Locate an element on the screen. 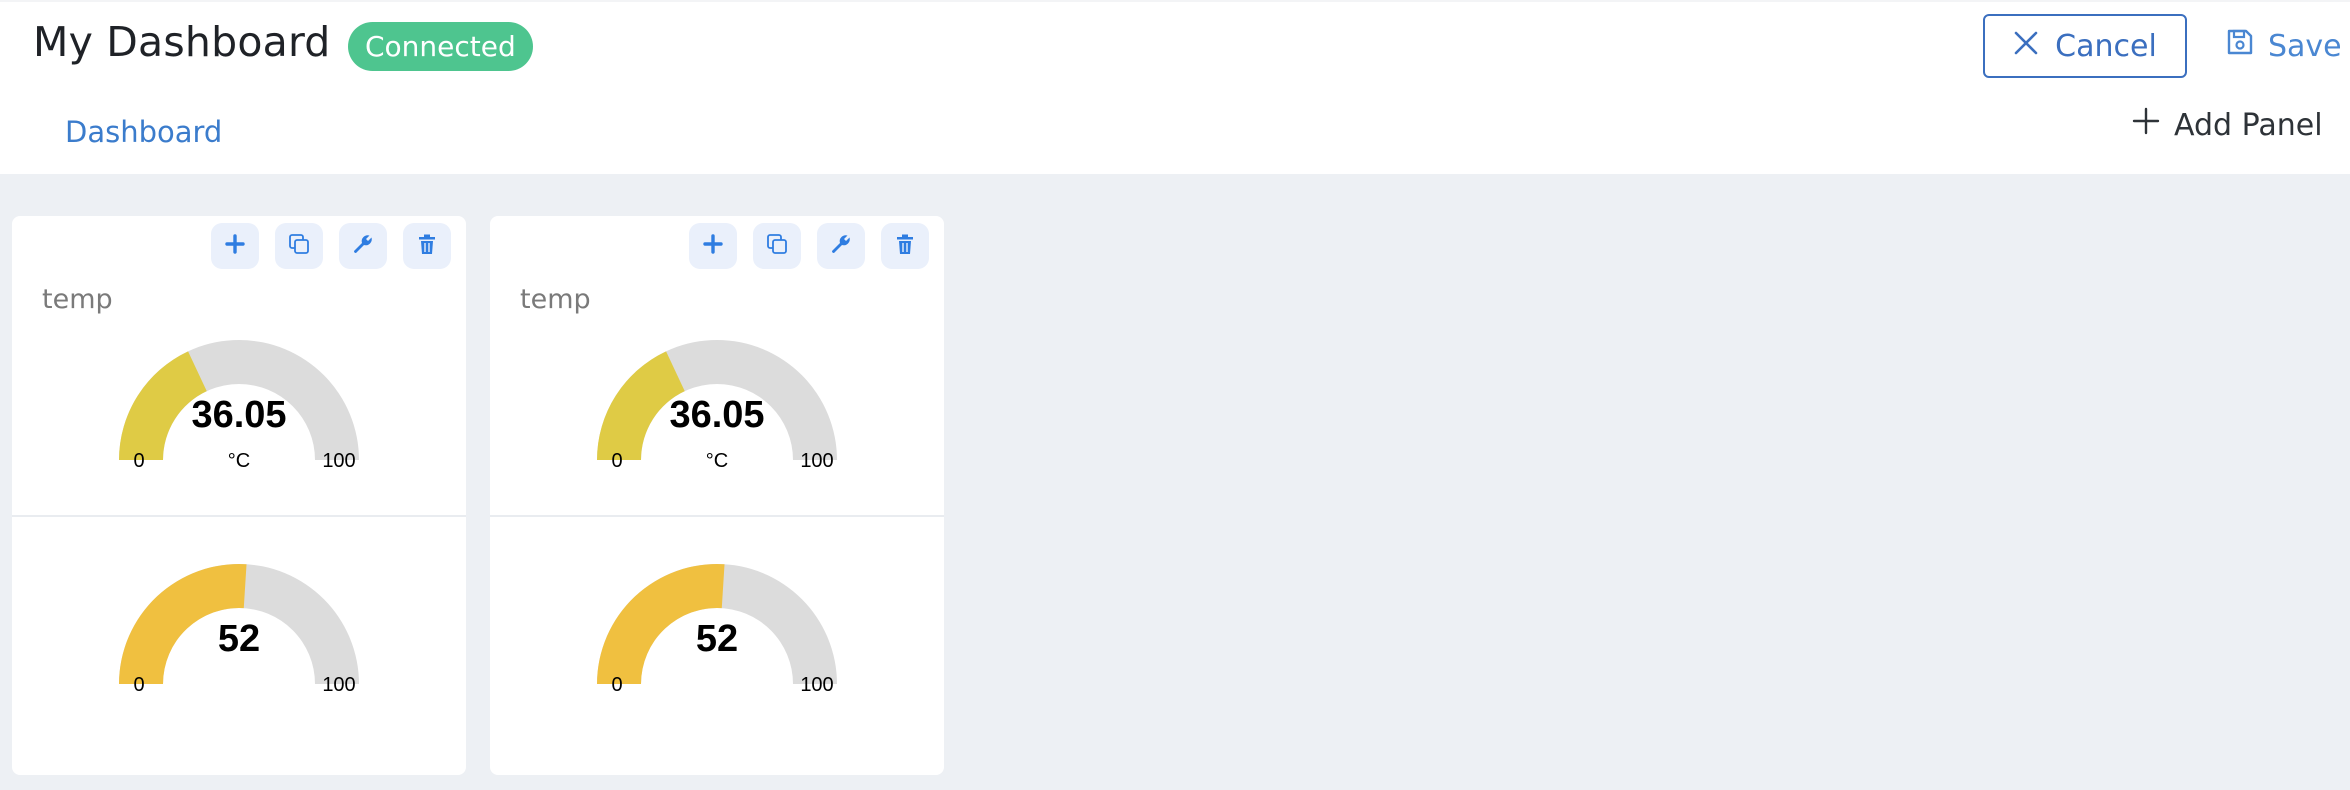  save-button: Save is located at coordinates (2284, 46).